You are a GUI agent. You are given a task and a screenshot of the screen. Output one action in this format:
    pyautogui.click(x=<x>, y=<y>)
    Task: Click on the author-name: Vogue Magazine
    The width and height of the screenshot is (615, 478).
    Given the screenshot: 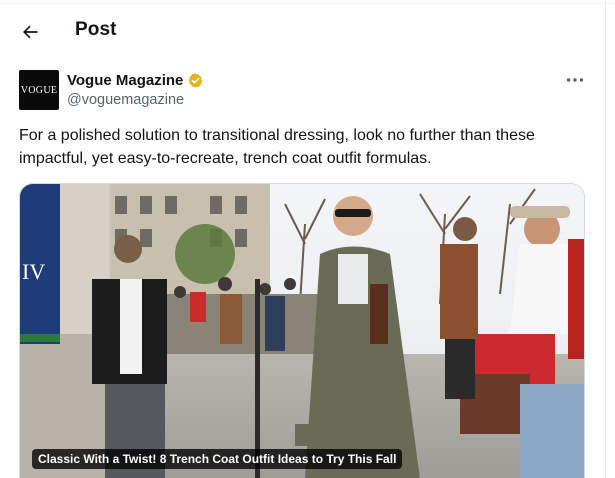 What is the action you would take?
    pyautogui.click(x=125, y=80)
    